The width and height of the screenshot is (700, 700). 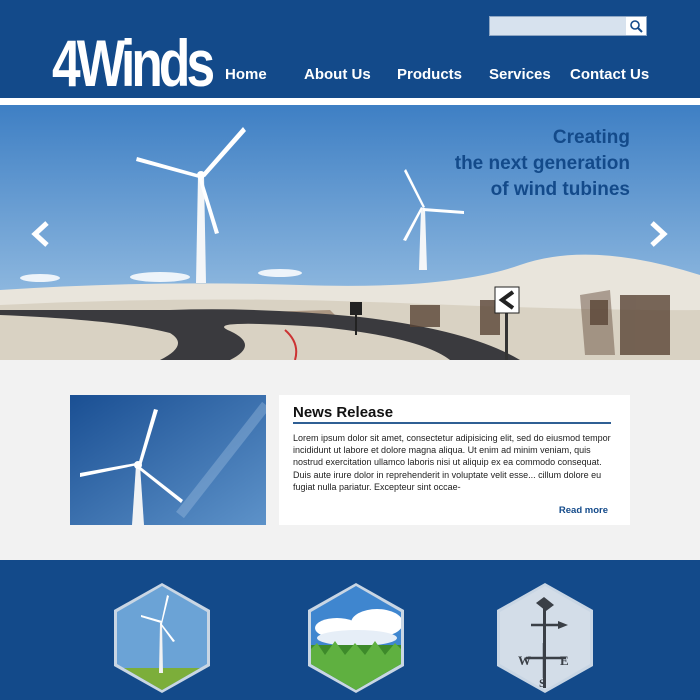 I want to click on slider-next-button, so click(x=658, y=234).